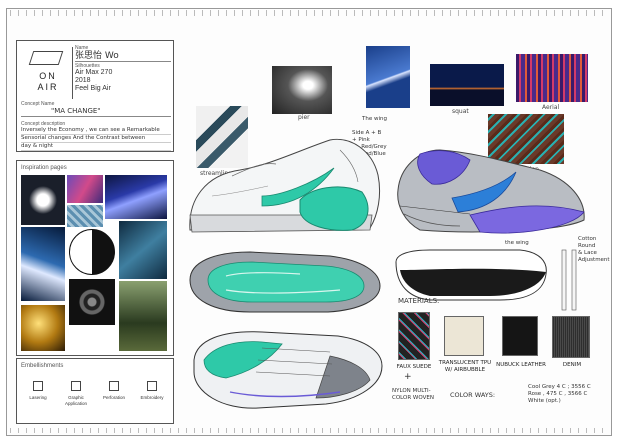  Describe the element at coordinates (559, 387) in the screenshot. I see `colorway-note-line: Cool Grey 4 C ; 3556 C` at that location.